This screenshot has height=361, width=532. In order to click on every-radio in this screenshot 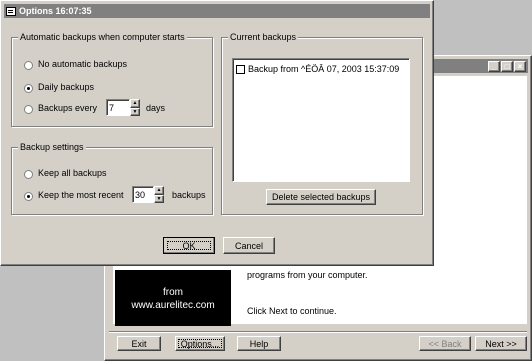, I will do `click(28, 109)`.